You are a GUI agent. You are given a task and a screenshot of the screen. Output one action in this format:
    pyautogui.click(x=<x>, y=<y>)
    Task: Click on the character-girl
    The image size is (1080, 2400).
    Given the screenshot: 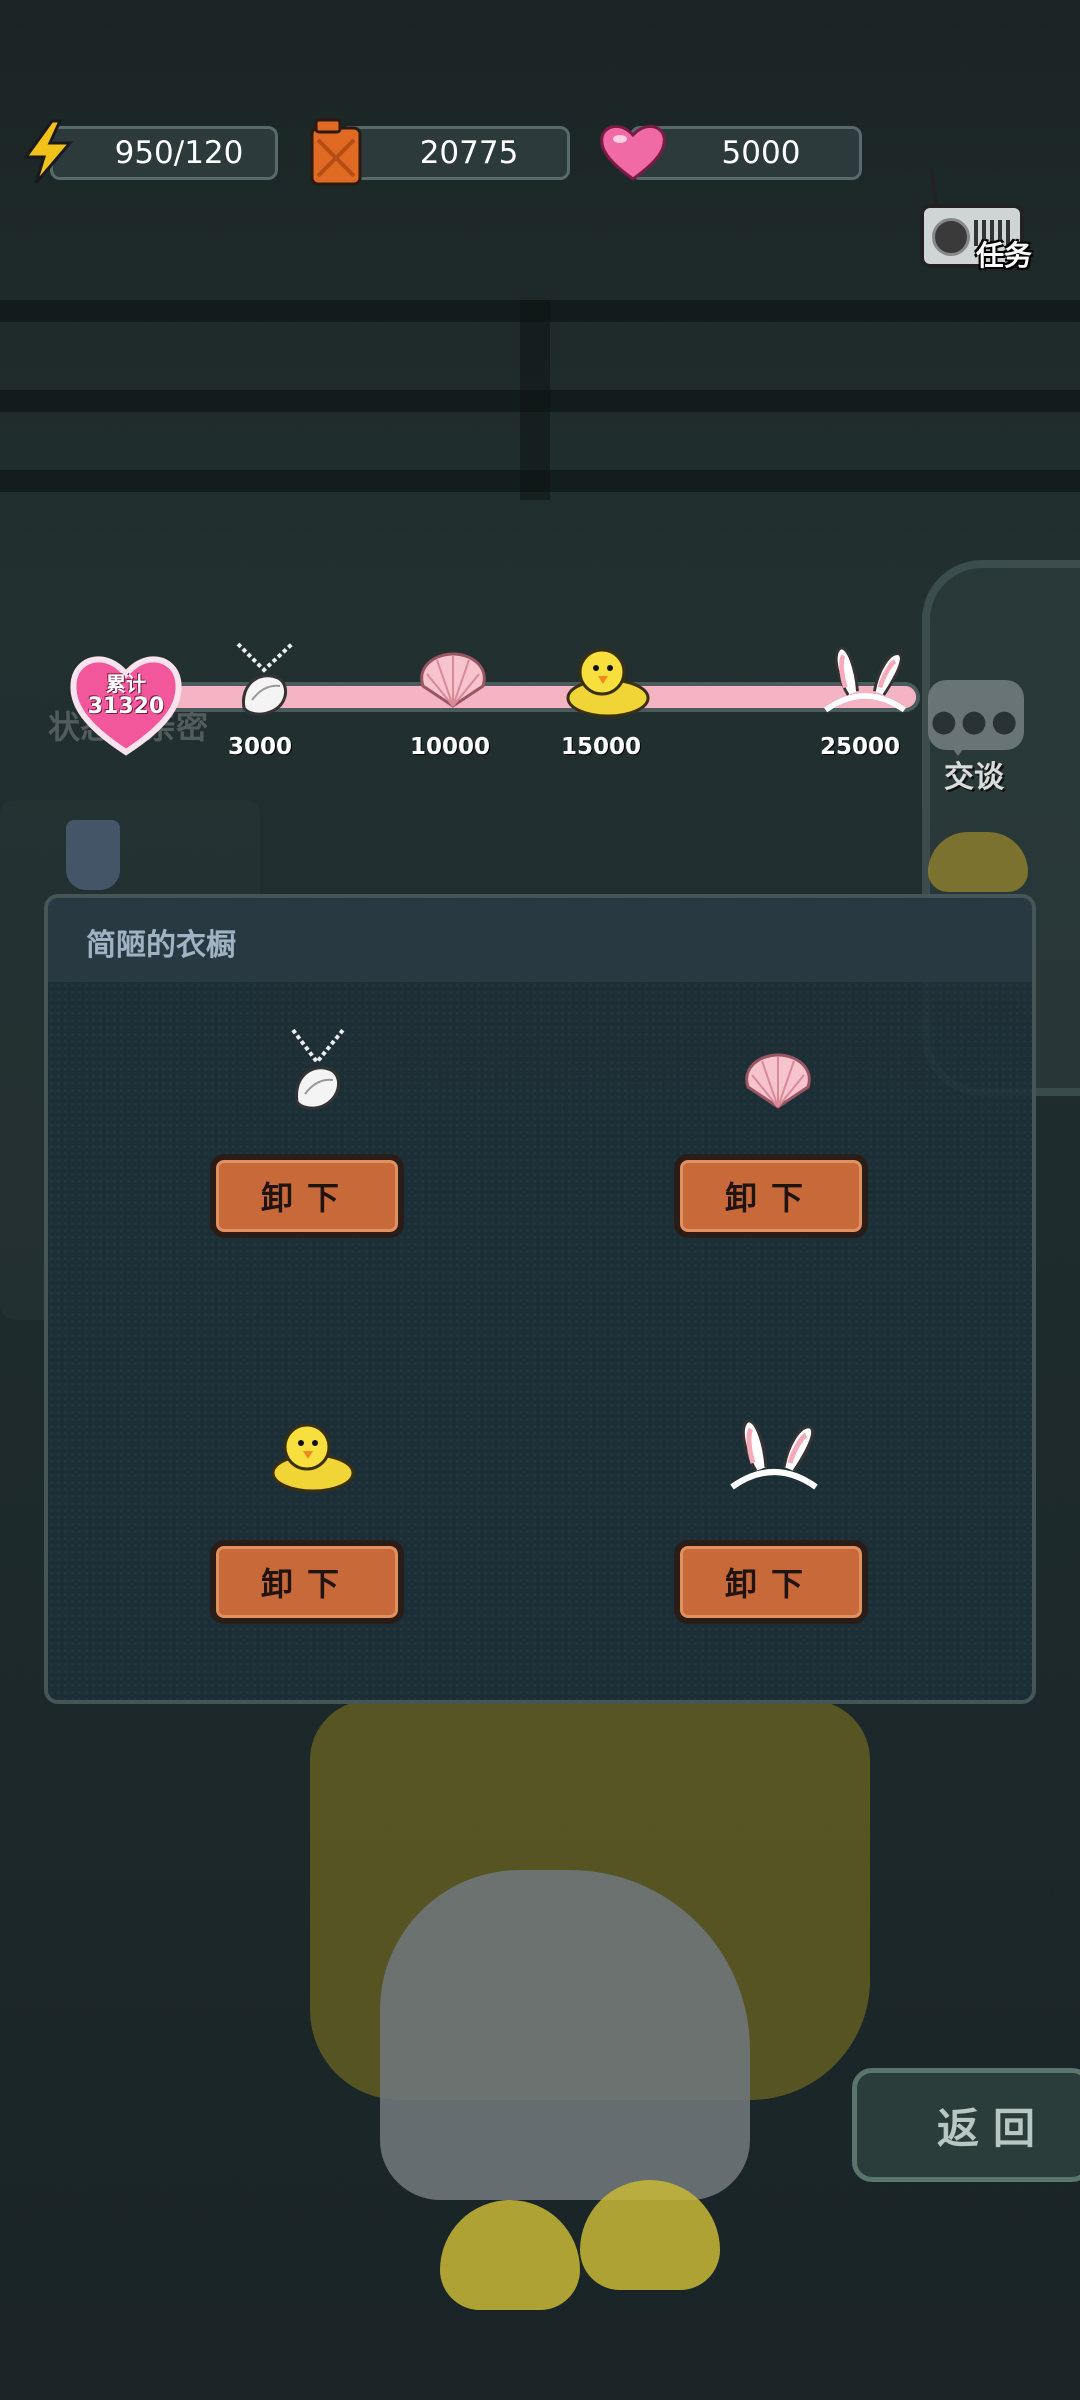 What is the action you would take?
    pyautogui.click(x=585, y=2025)
    